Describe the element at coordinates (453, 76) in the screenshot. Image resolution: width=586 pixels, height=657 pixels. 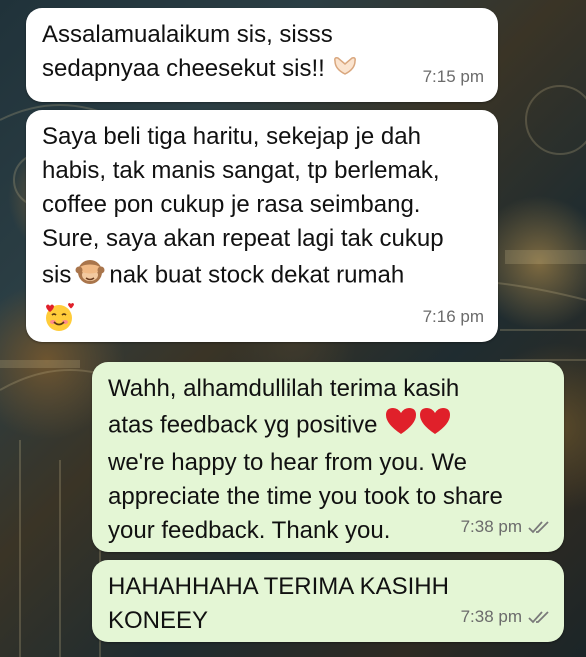
I see `message-timestamp: 7:15 pm` at that location.